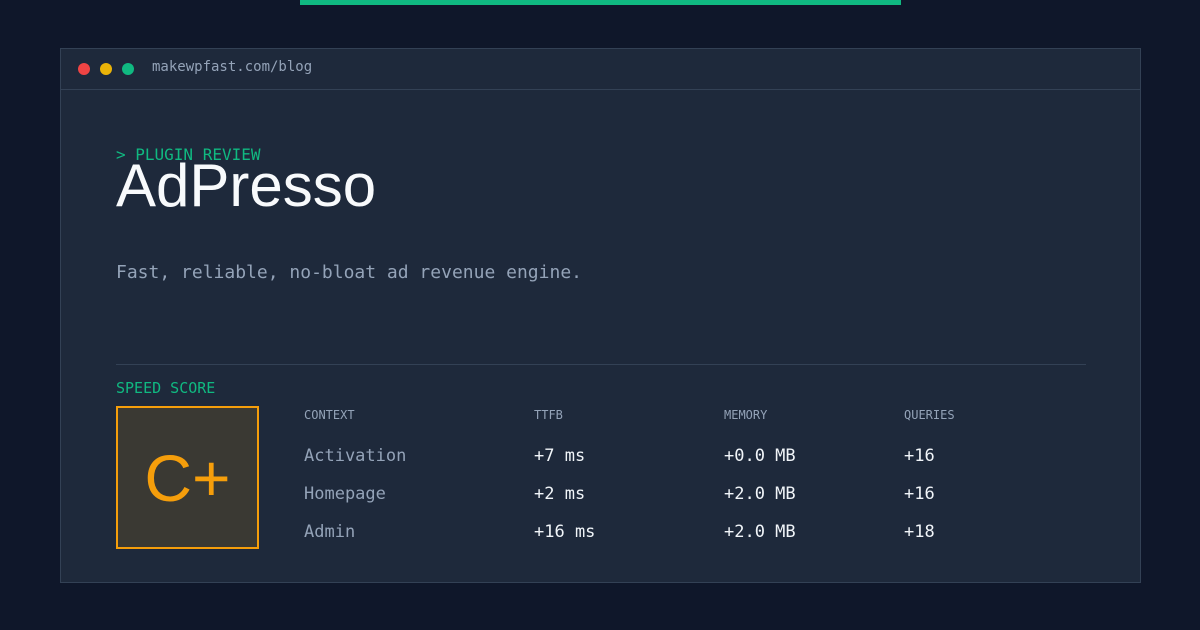  I want to click on column-header-context: CONTEXT, so click(329, 415).